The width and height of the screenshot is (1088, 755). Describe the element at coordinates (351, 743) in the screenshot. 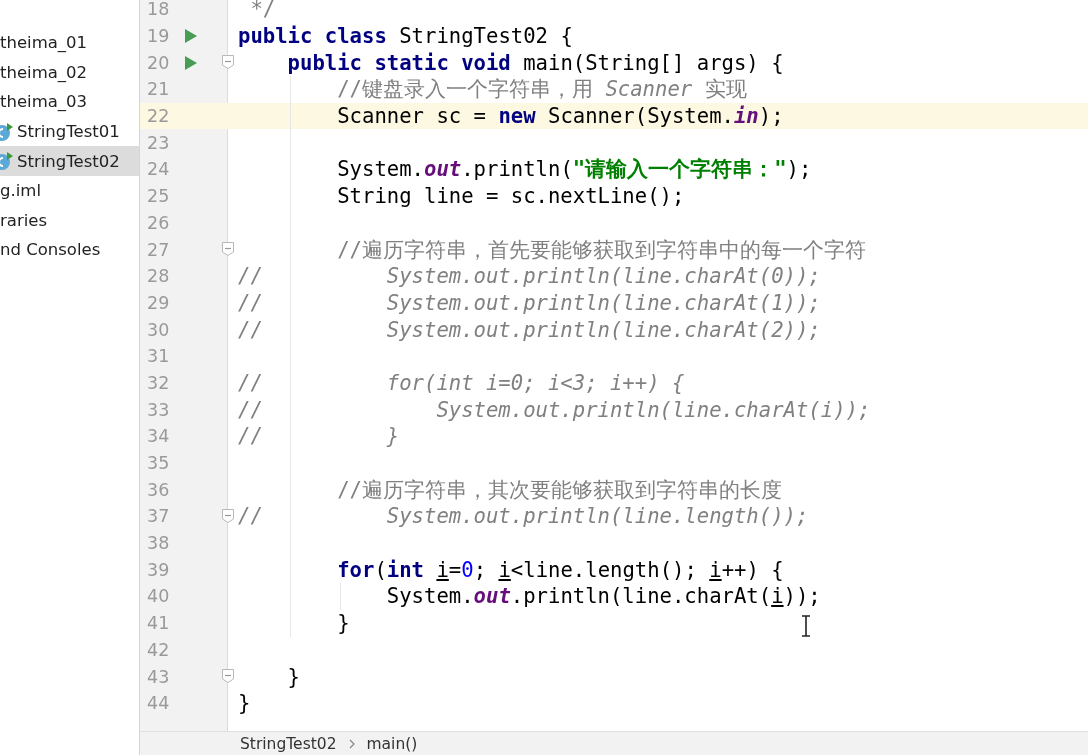

I see `chevron-icon` at that location.